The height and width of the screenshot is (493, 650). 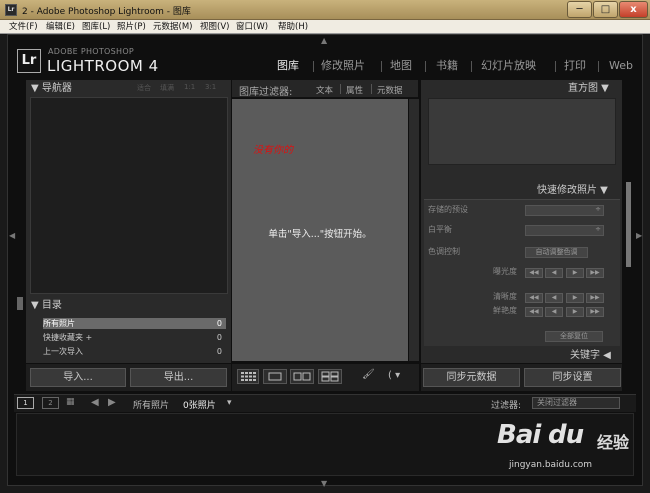 I want to click on grid-small-icon: ▦, so click(x=70, y=402).